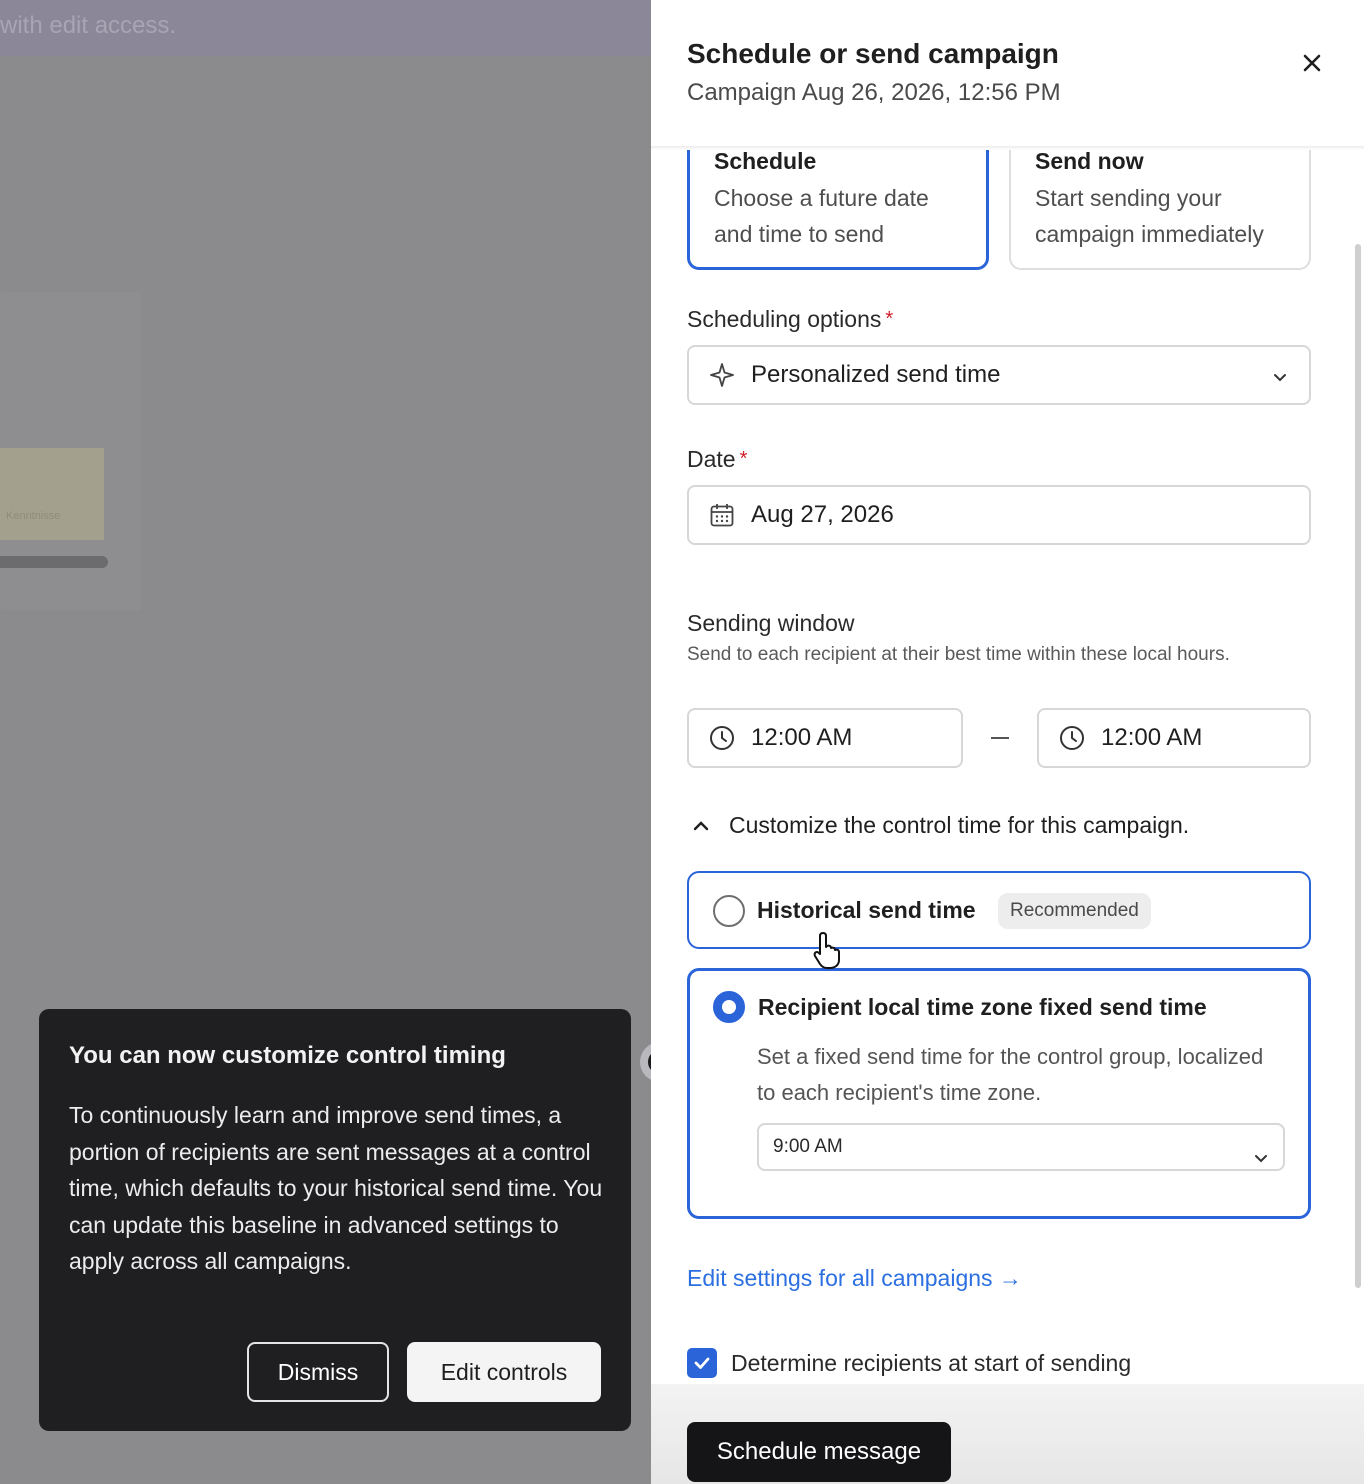 Image resolution: width=1364 pixels, height=1484 pixels. I want to click on send-now-option-description-line: campaign immediately, so click(1149, 234).